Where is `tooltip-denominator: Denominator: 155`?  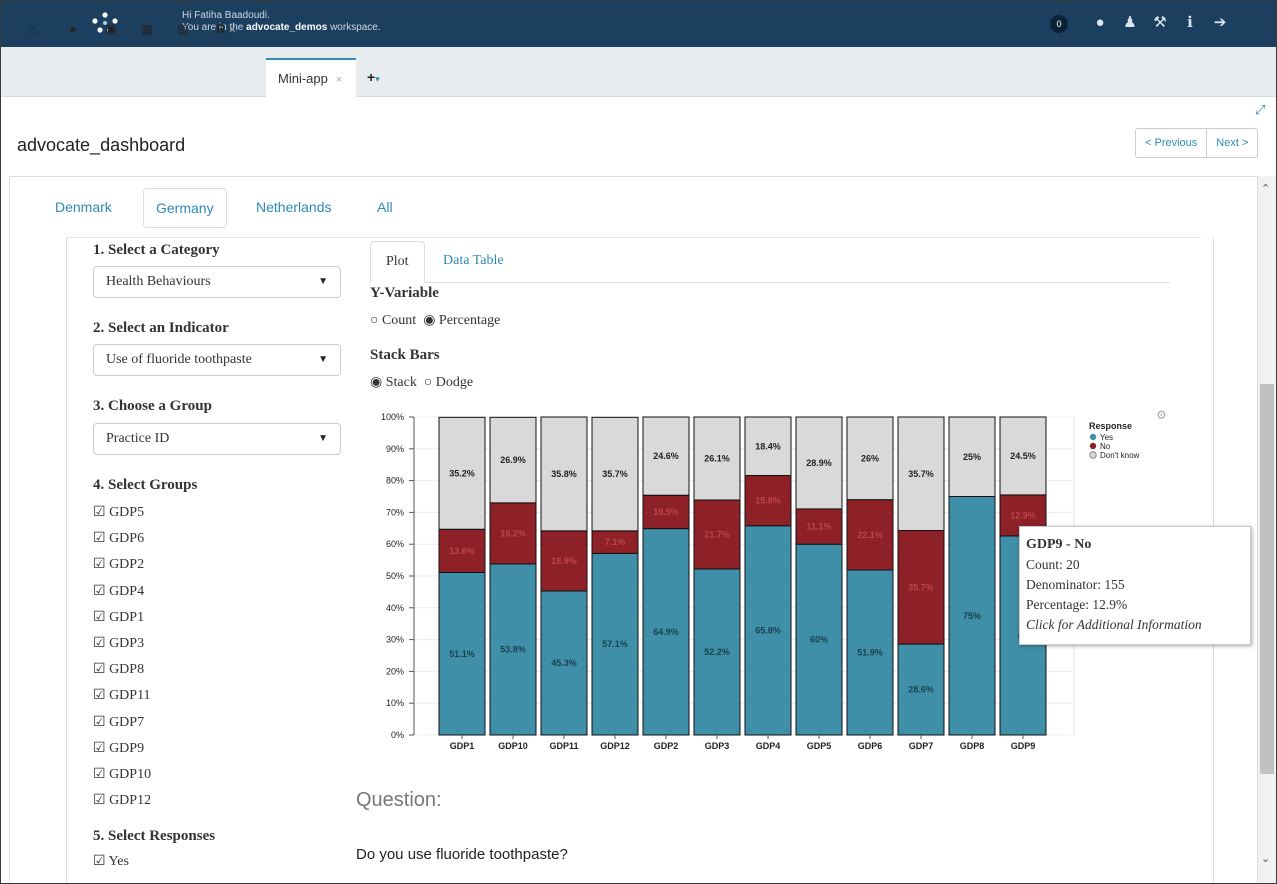
tooltip-denominator: Denominator: 155 is located at coordinates (1075, 584).